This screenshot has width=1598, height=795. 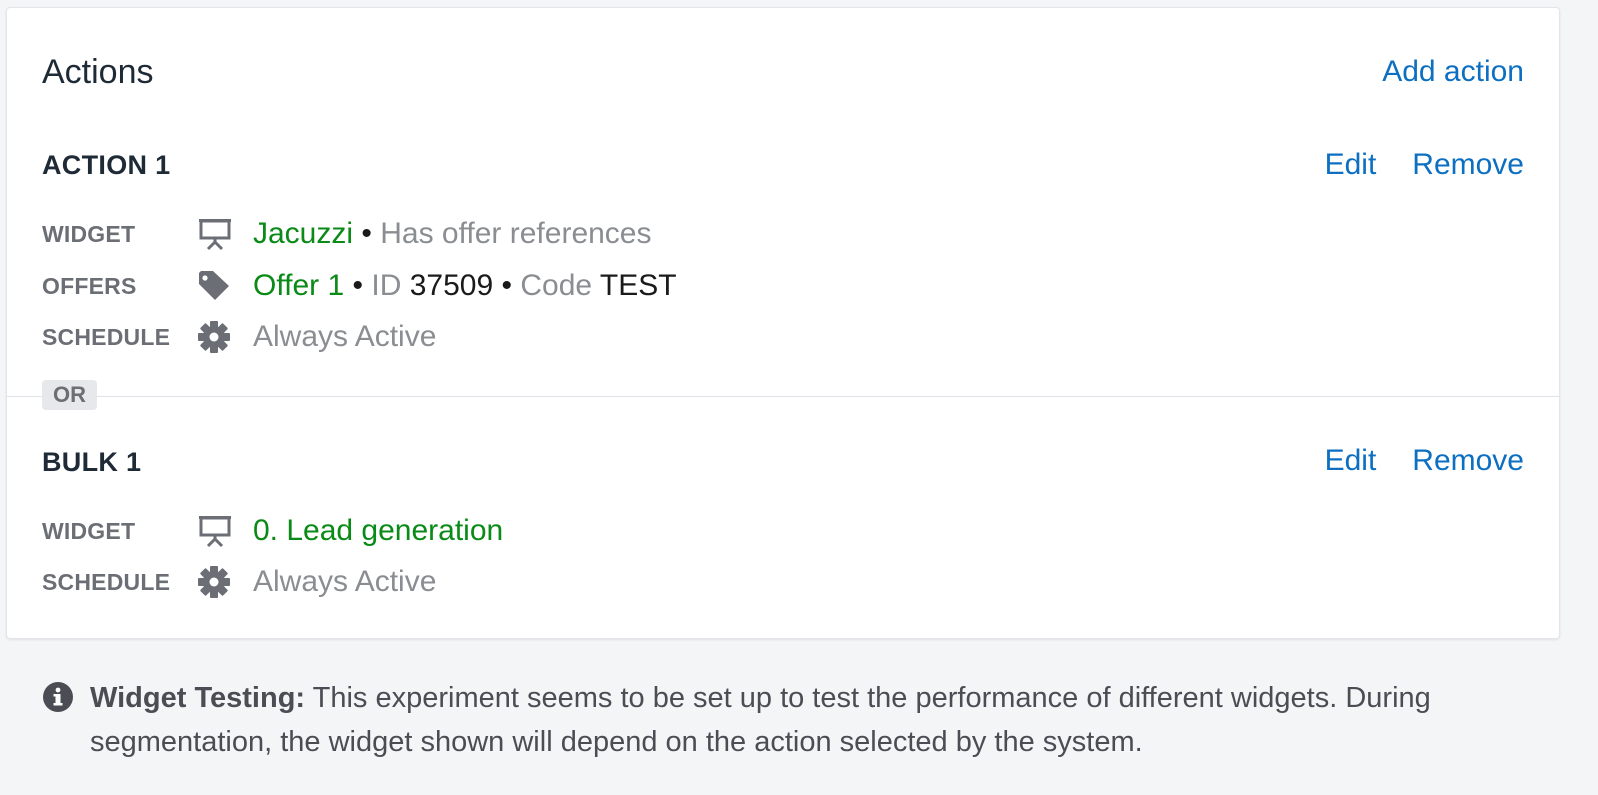 What do you see at coordinates (516, 233) in the screenshot?
I see `widget-detail: Has offer references` at bounding box center [516, 233].